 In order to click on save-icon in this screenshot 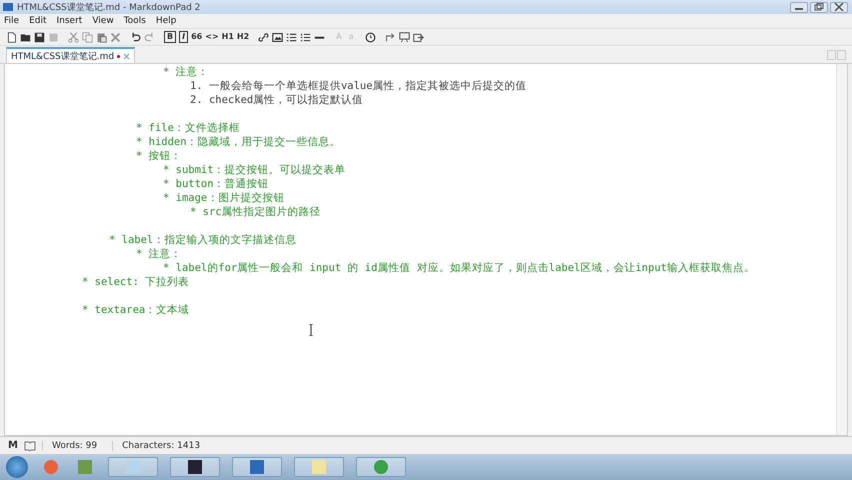, I will do `click(39, 37)`.